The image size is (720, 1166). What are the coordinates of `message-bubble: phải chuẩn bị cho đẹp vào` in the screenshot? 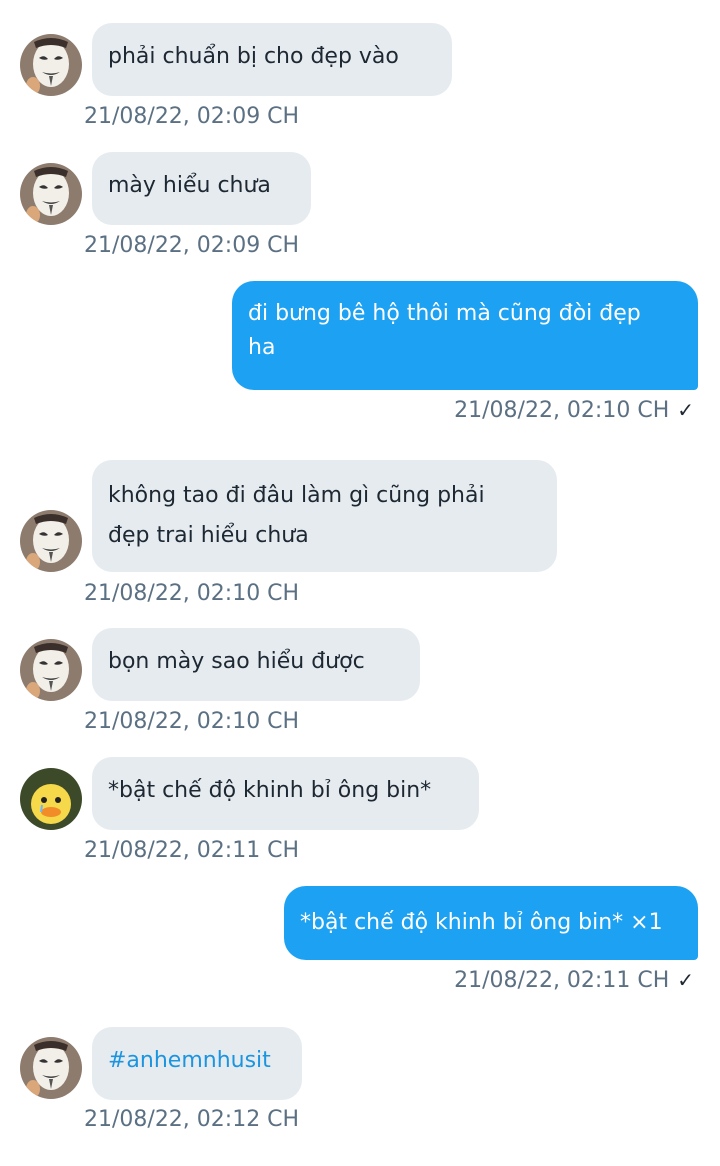 It's located at (272, 59).